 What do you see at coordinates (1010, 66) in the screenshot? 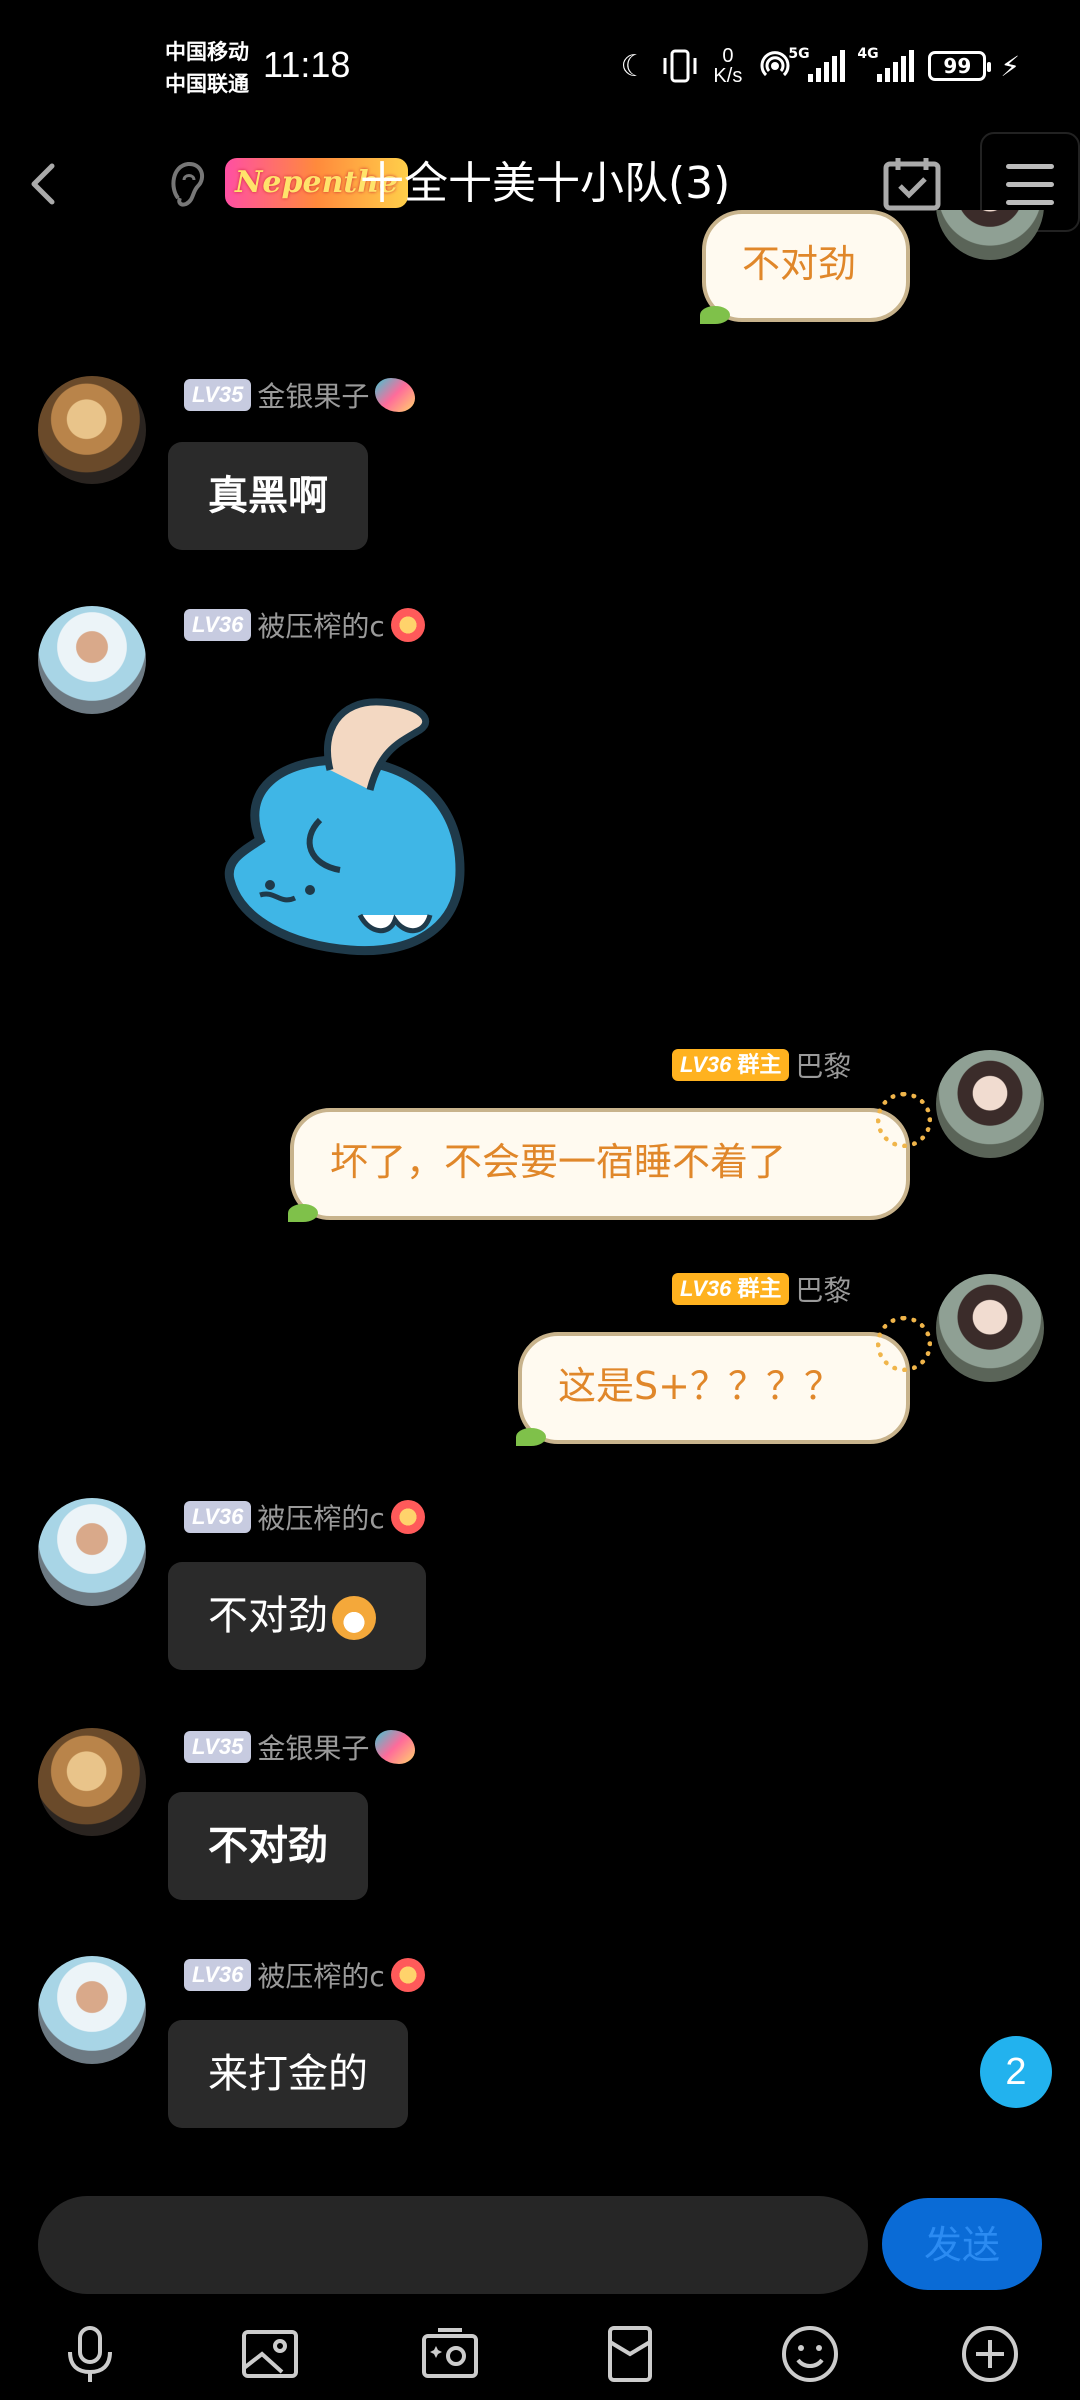
I see `charging-icon: ⚡` at bounding box center [1010, 66].